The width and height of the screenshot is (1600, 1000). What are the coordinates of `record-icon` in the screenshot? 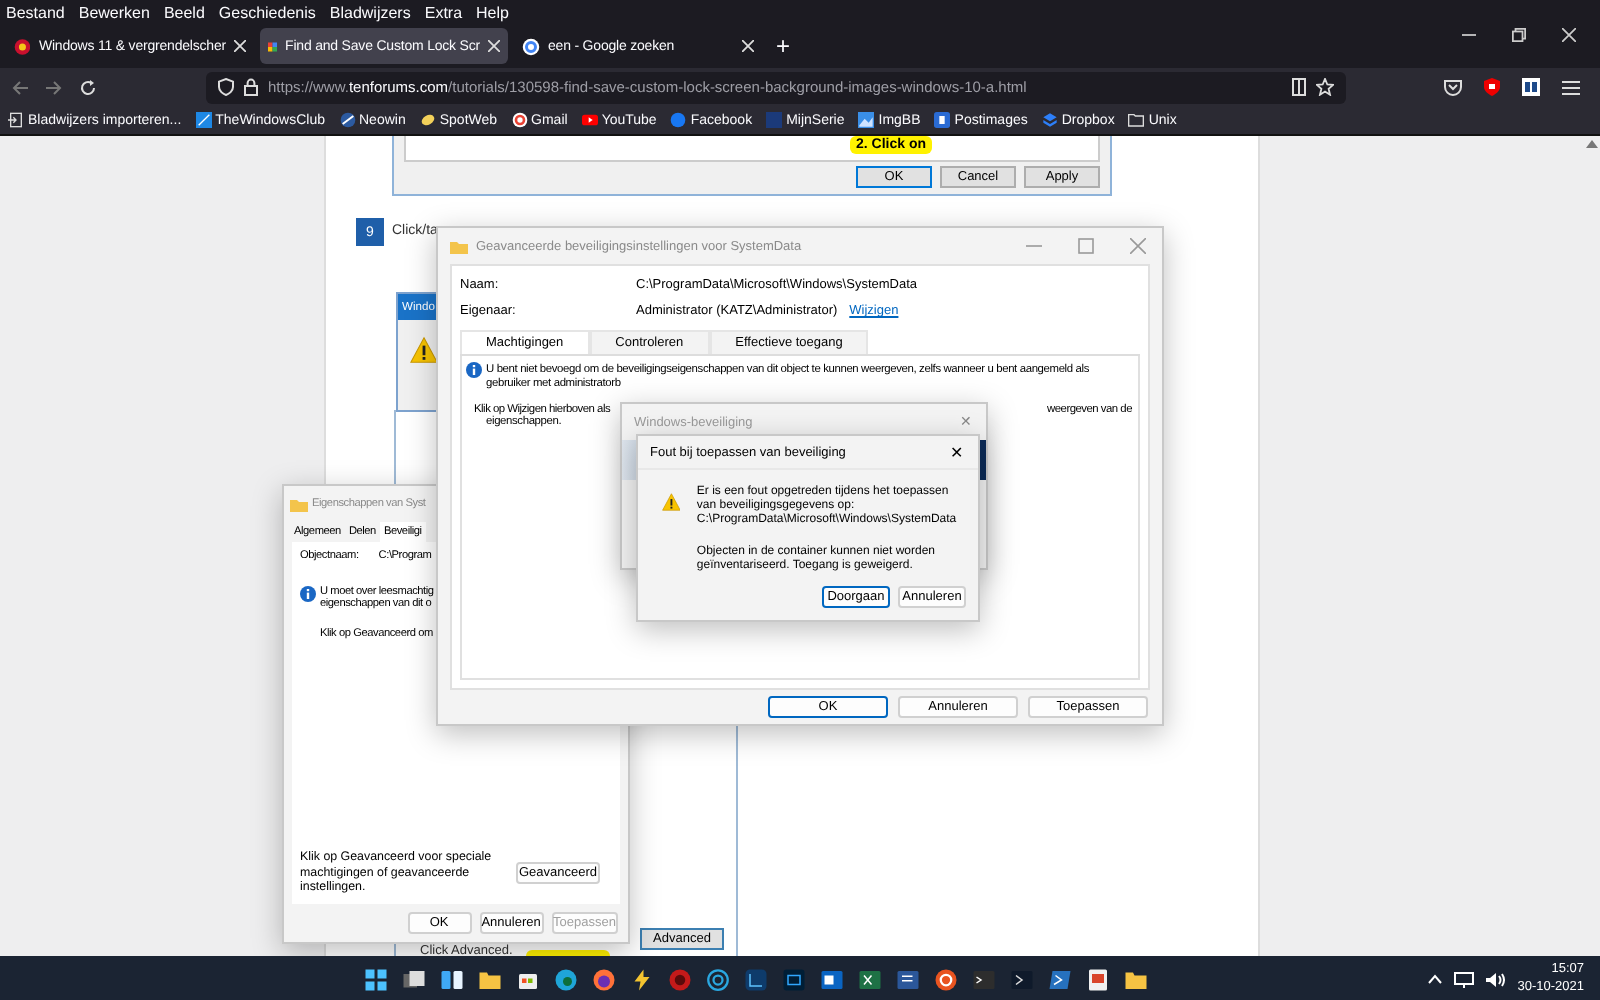 It's located at (680, 979).